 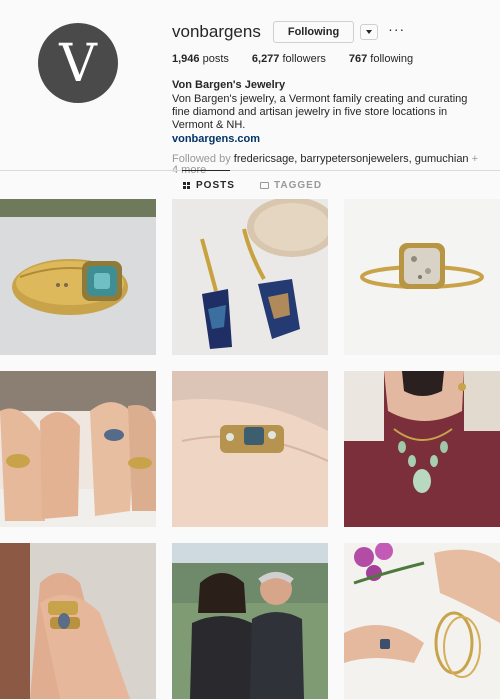 I want to click on followers-stat: 6,277 followers, so click(x=289, y=59).